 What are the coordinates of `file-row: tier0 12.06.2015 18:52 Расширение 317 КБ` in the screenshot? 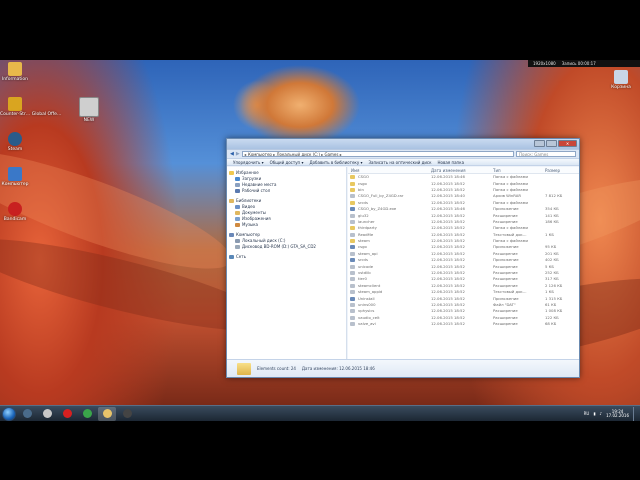 It's located at (463, 279).